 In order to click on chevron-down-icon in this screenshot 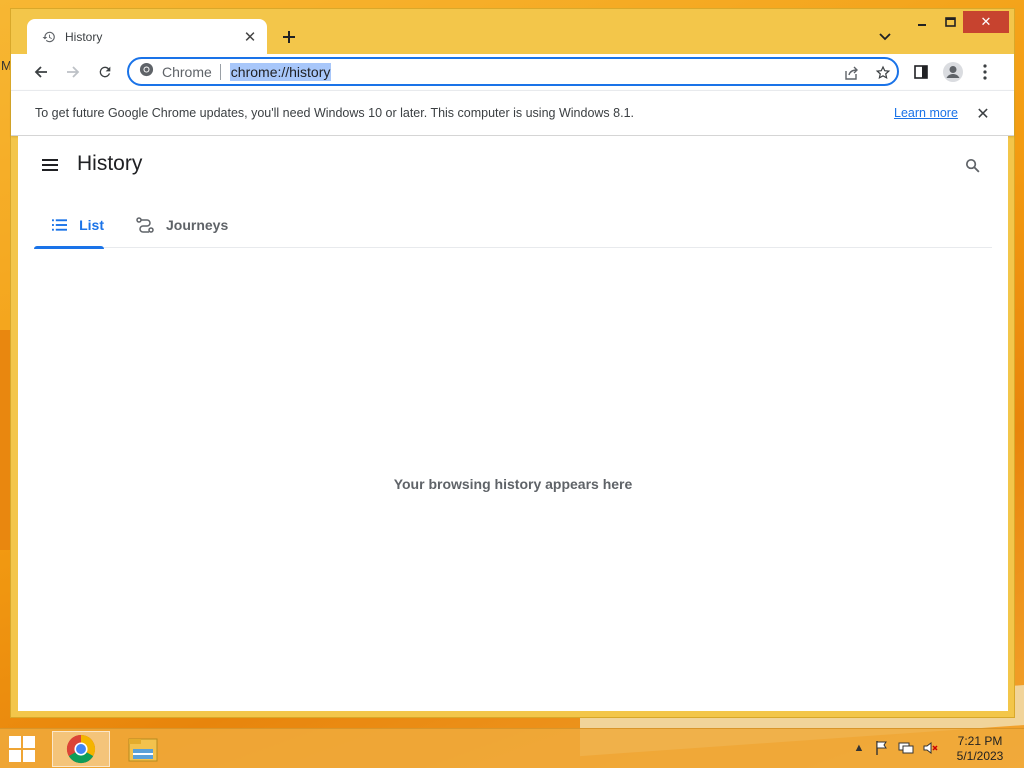, I will do `click(885, 37)`.